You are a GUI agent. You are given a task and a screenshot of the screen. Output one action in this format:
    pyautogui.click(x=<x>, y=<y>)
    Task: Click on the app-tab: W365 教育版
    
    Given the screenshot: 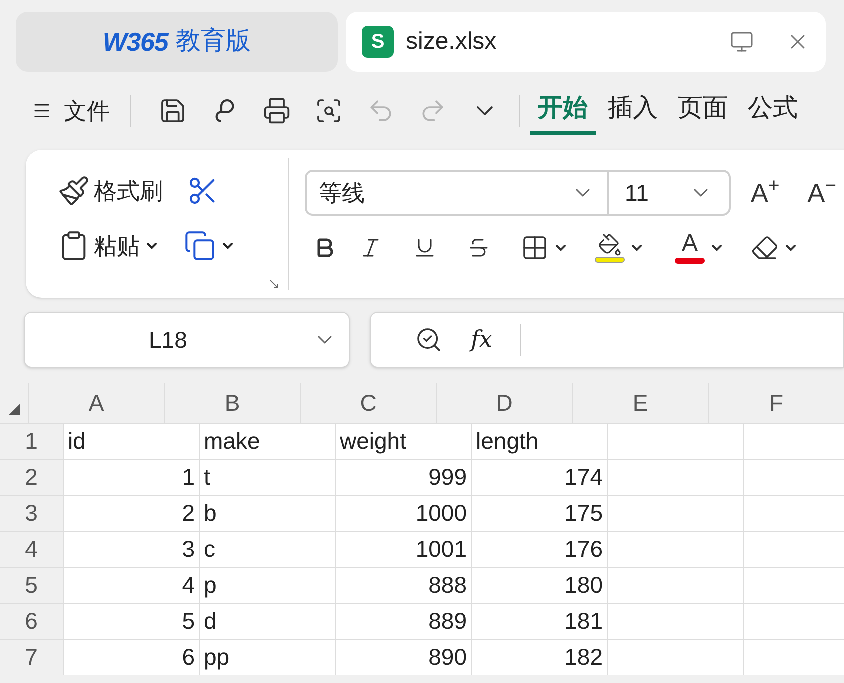 What is the action you would take?
    pyautogui.click(x=177, y=42)
    